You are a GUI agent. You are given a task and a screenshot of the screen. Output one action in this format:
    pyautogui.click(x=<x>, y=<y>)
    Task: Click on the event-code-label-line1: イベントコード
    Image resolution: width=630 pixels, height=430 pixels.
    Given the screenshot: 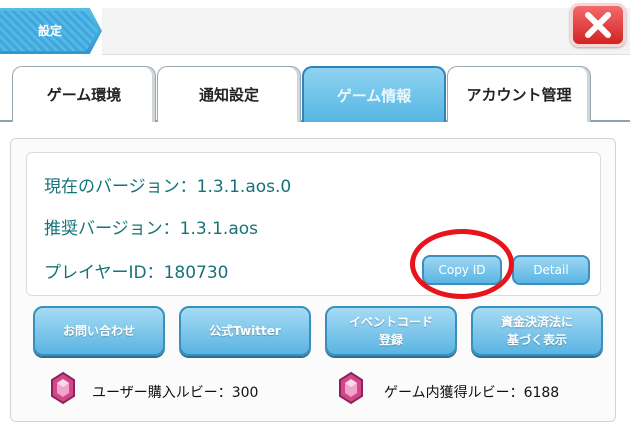 What is the action you would take?
    pyautogui.click(x=390, y=322)
    